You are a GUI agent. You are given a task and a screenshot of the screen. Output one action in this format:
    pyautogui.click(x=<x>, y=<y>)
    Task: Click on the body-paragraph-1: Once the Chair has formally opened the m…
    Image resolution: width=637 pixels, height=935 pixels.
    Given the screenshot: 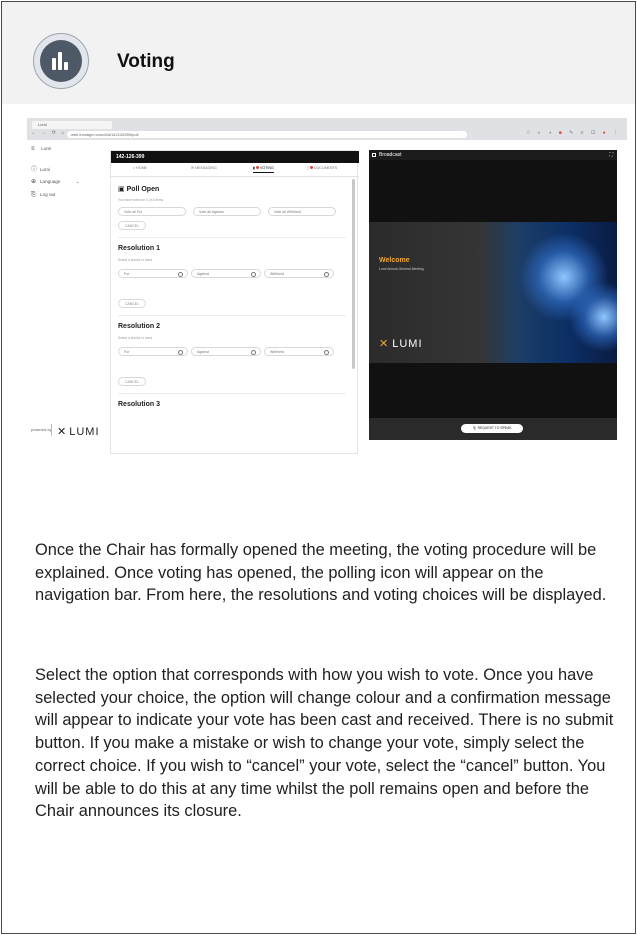 What is the action you would take?
    pyautogui.click(x=321, y=573)
    